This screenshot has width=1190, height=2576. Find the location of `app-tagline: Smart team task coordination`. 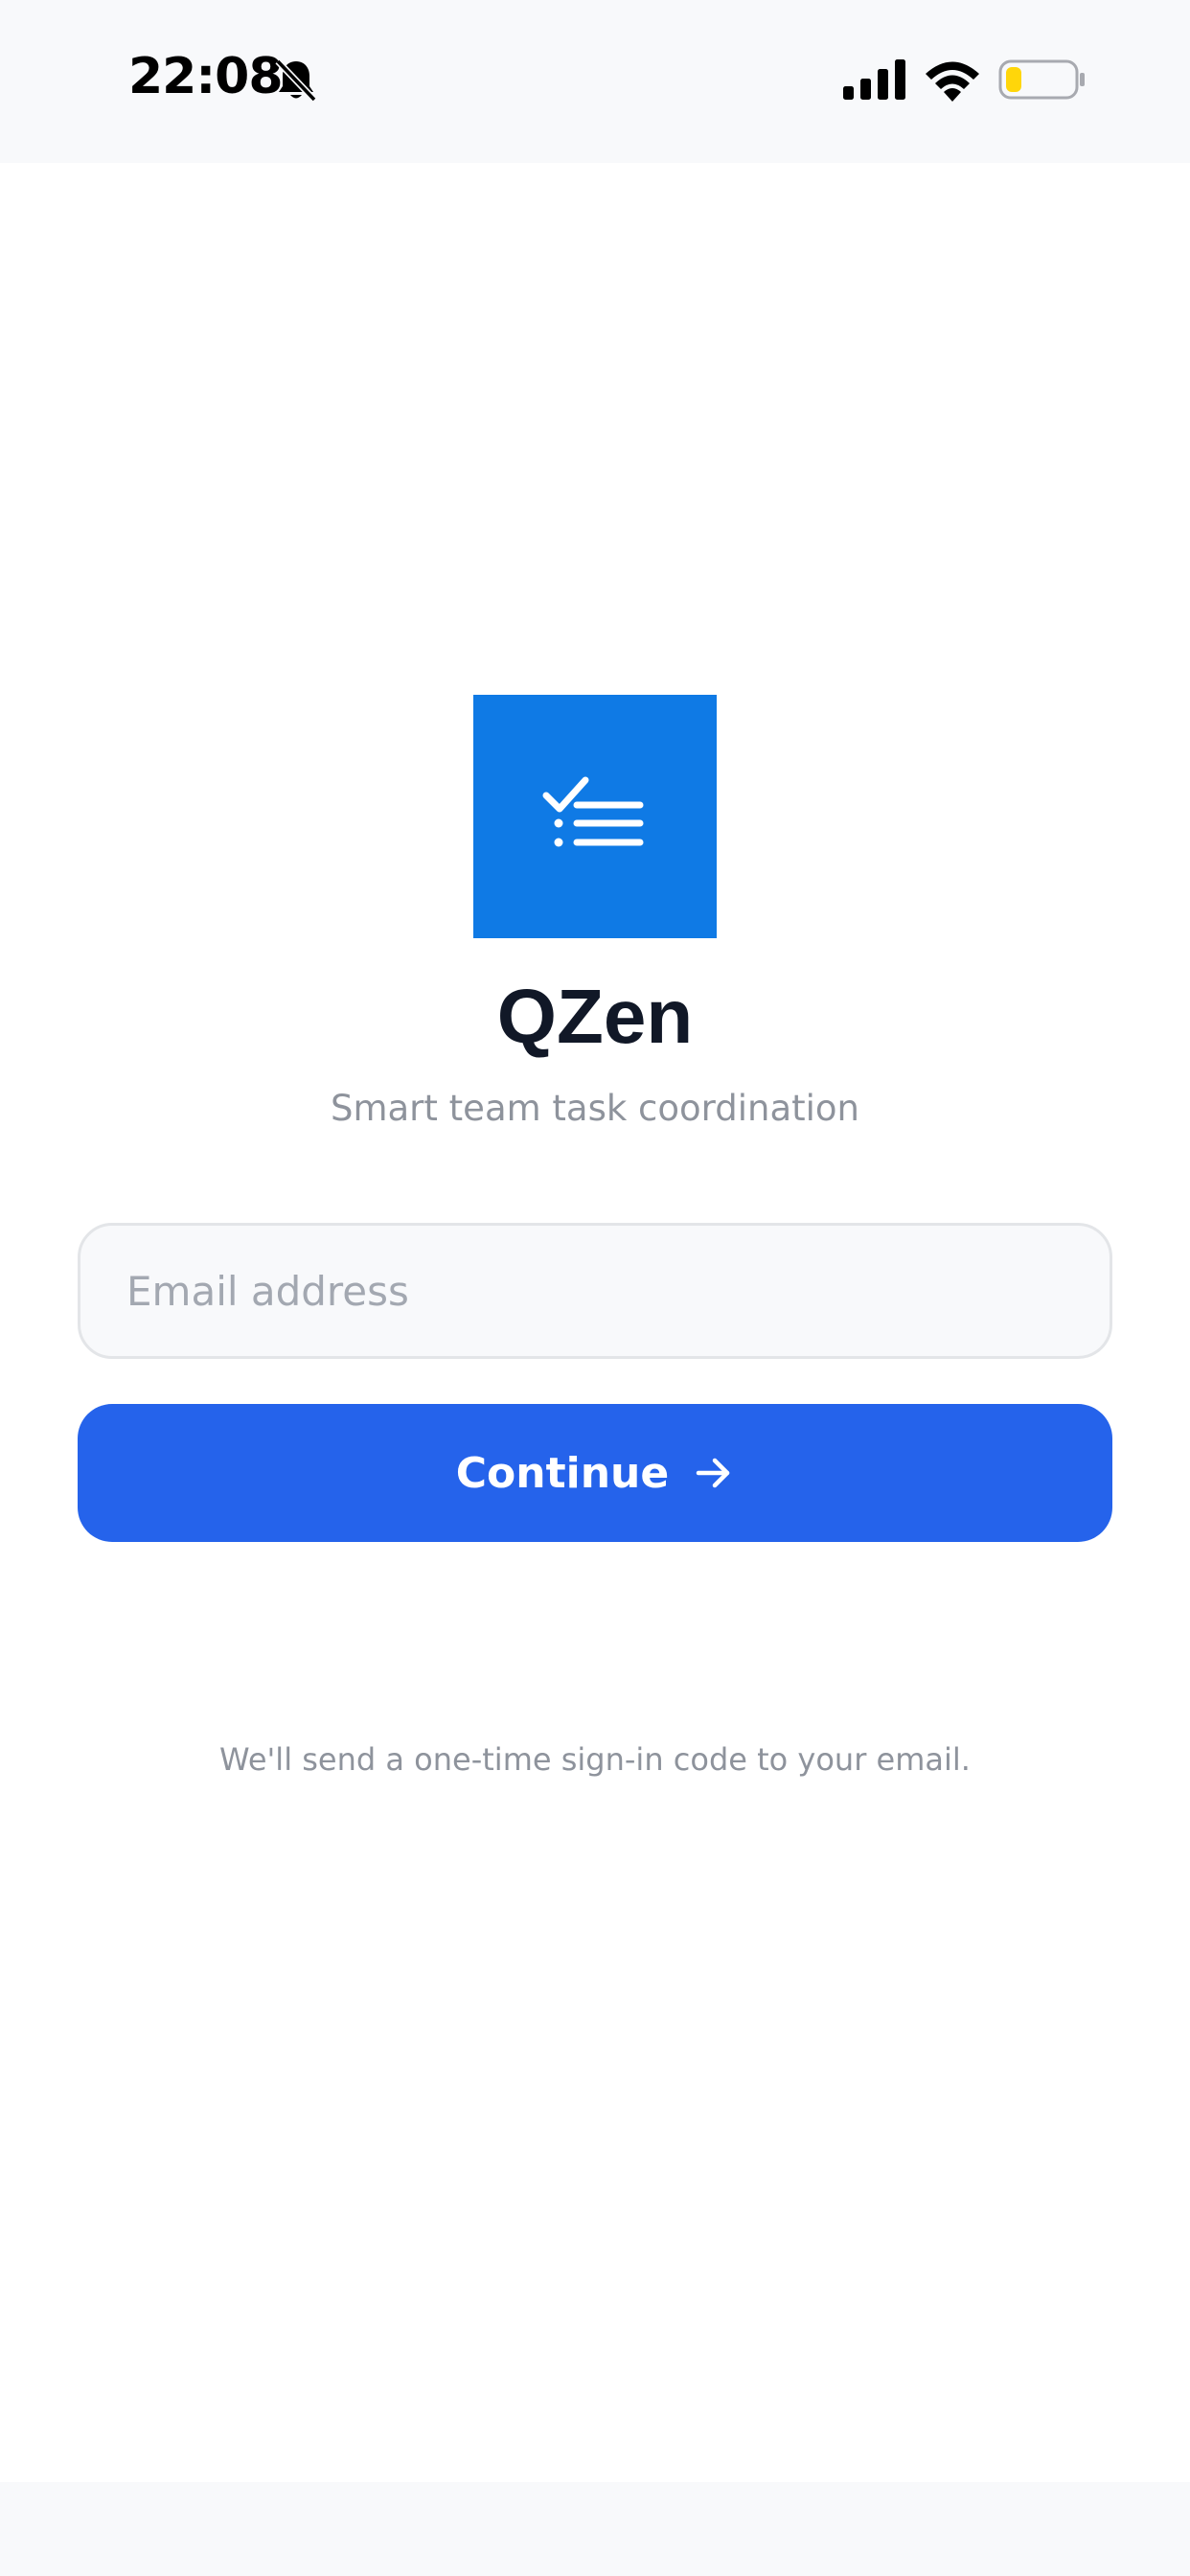

app-tagline: Smart team task coordination is located at coordinates (595, 1108).